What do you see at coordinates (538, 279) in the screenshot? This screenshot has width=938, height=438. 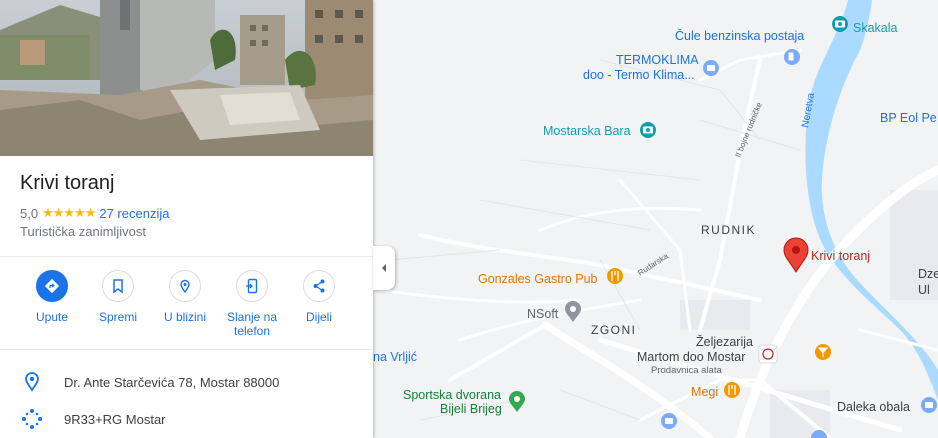 I see `label-gonzales: Gonzales Gastro Pub` at bounding box center [538, 279].